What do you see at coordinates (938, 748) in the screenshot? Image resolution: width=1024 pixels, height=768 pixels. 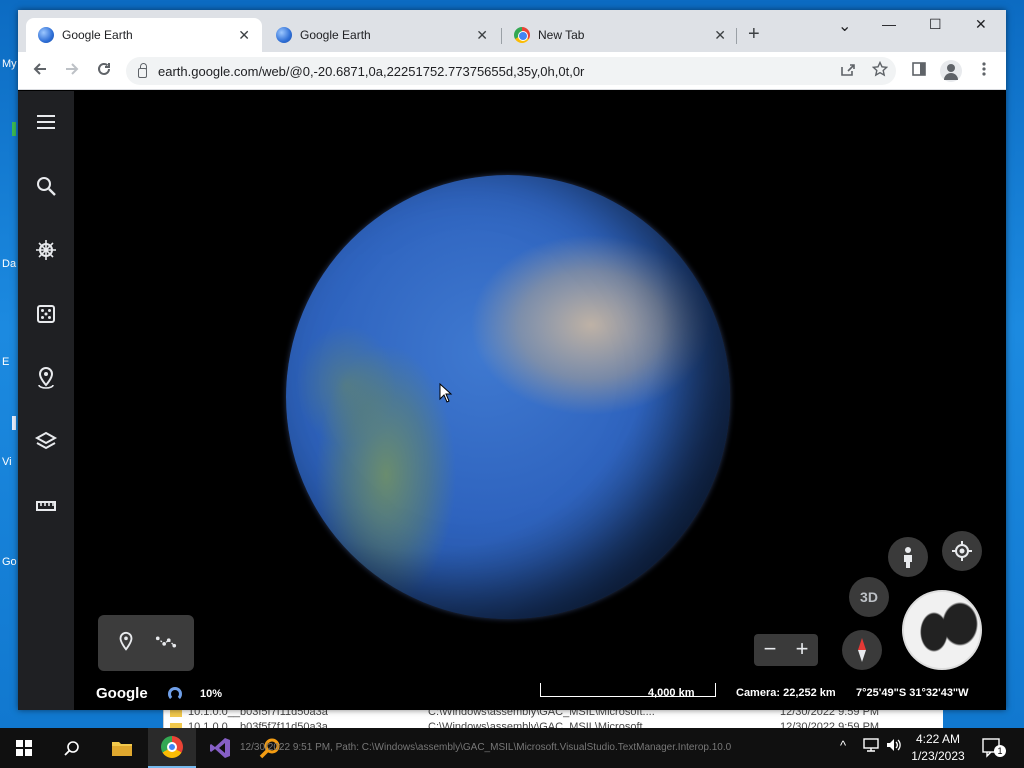 I see `system-clock: 4:22 AM 1/23/2023` at bounding box center [938, 748].